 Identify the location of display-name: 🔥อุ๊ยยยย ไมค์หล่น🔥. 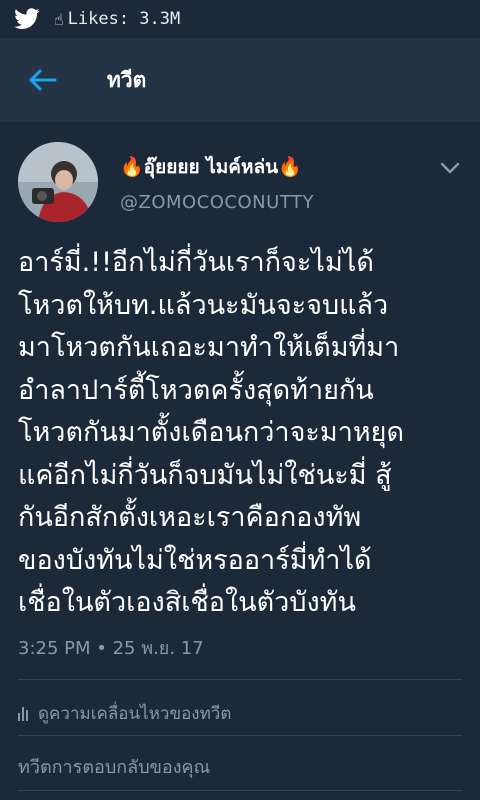
(217, 167).